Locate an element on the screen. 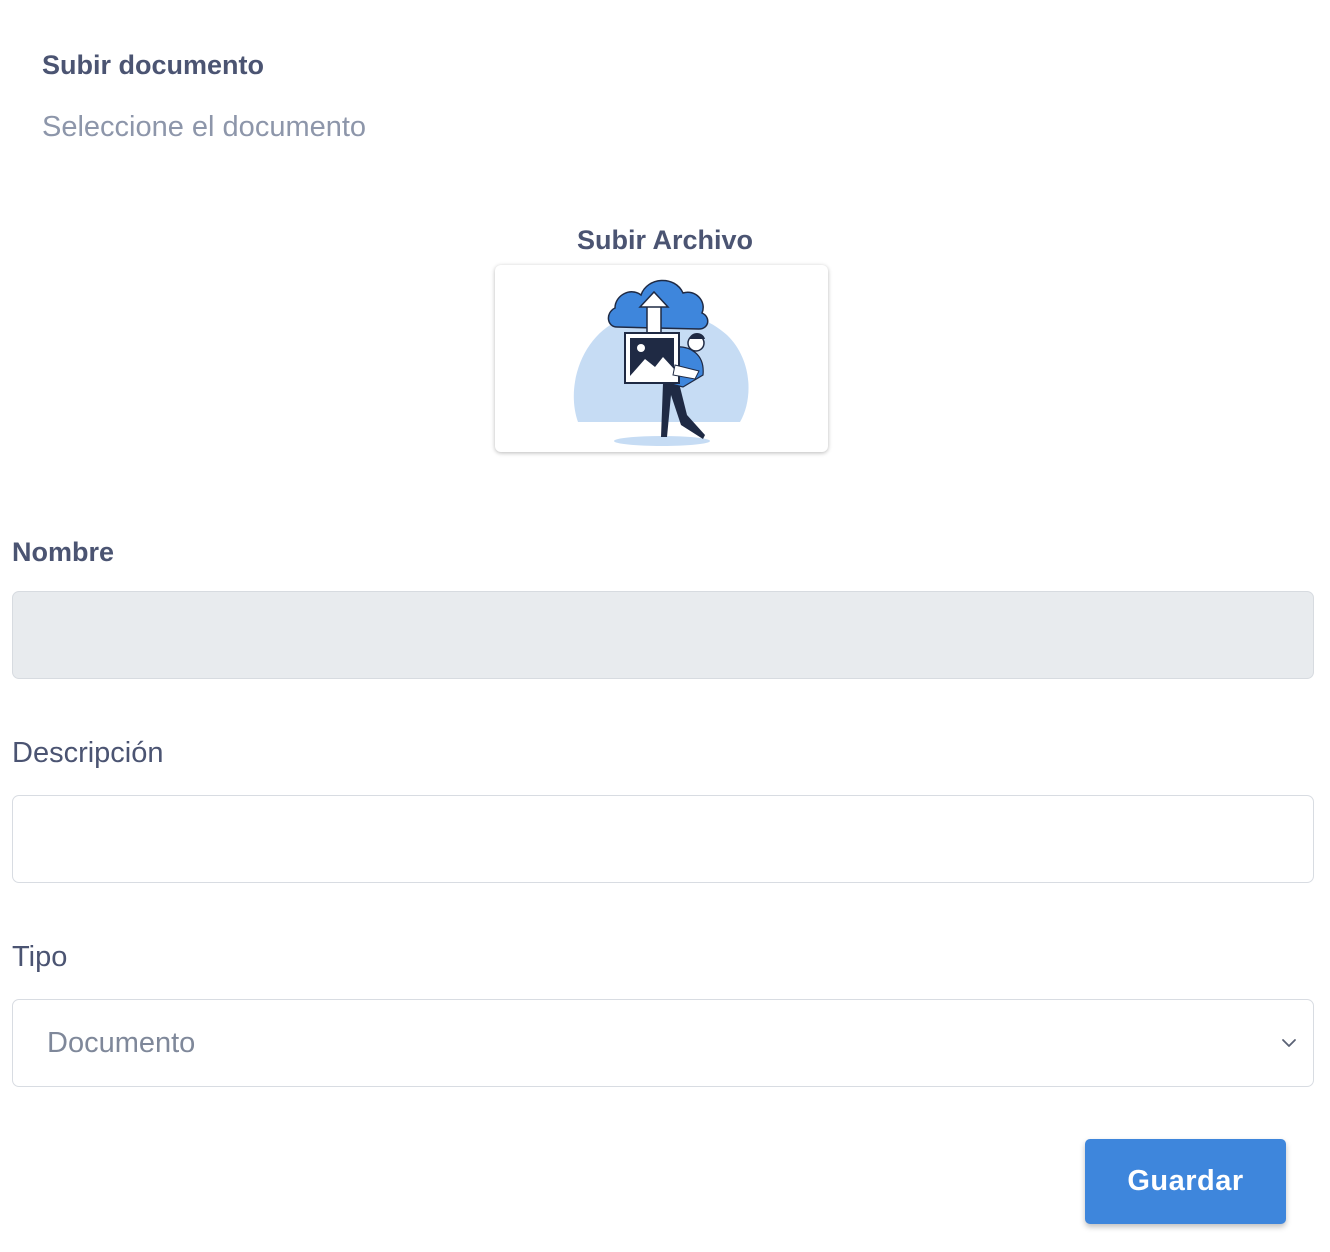  nombre-input is located at coordinates (663, 635).